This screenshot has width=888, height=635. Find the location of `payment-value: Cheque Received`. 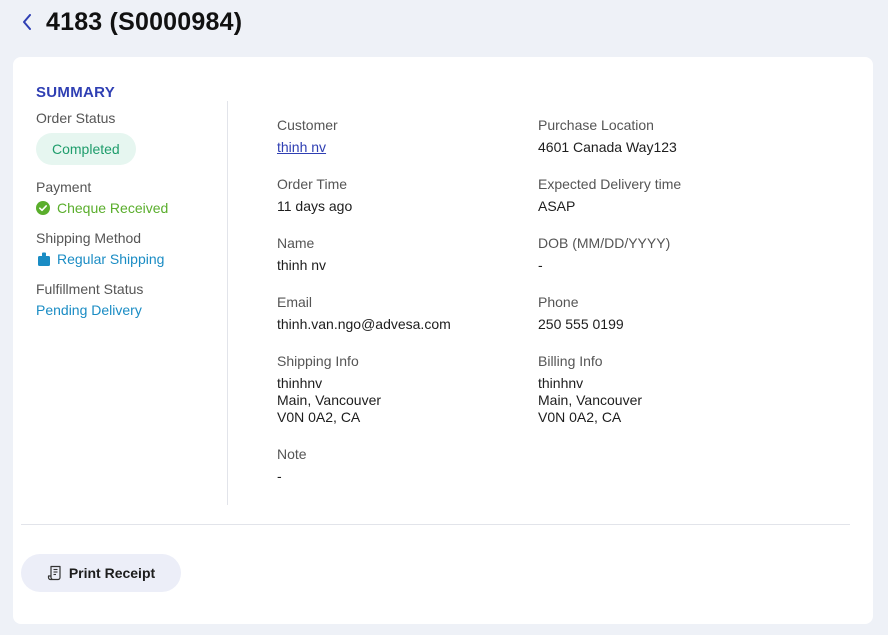

payment-value: Cheque Received is located at coordinates (113, 208).